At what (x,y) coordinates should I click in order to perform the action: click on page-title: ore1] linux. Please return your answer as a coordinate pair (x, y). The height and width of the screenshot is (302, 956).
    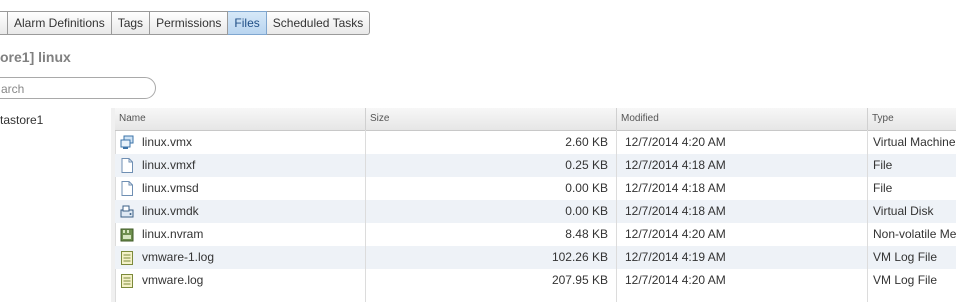
    Looking at the image, I should click on (35, 57).